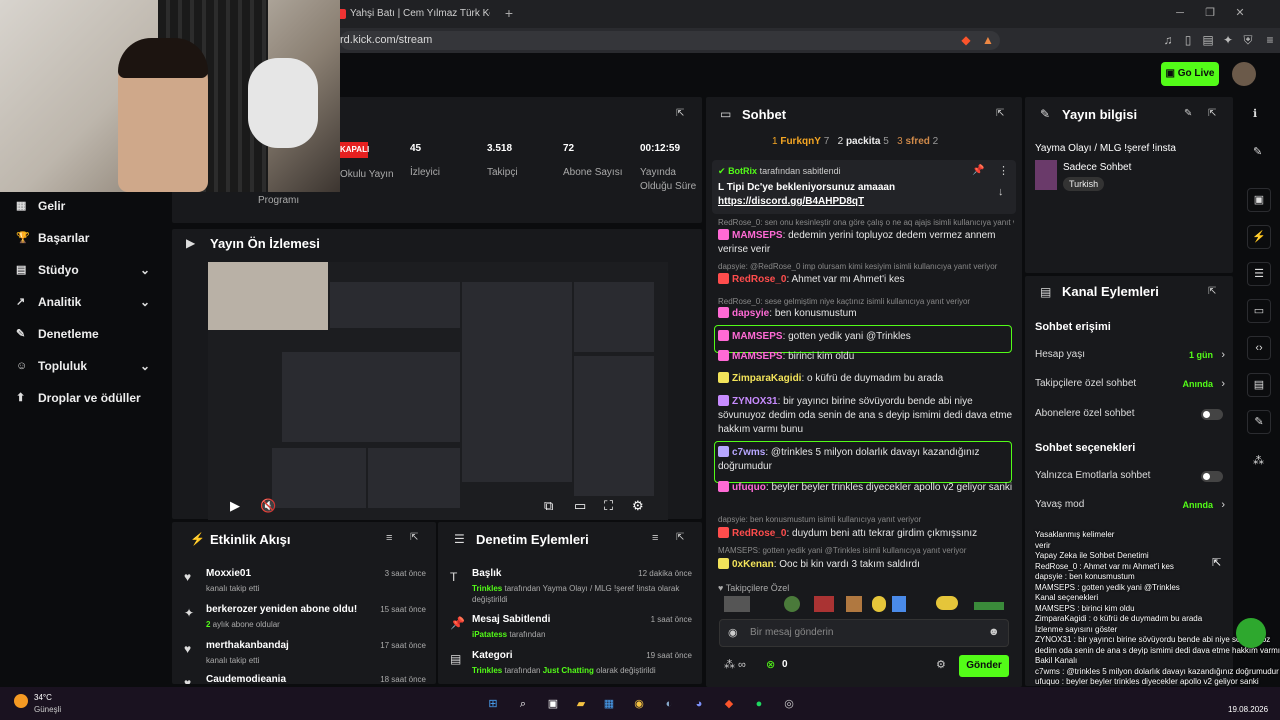 The width and height of the screenshot is (1280, 720). What do you see at coordinates (729, 704) in the screenshot?
I see `brave-icon: ◆` at bounding box center [729, 704].